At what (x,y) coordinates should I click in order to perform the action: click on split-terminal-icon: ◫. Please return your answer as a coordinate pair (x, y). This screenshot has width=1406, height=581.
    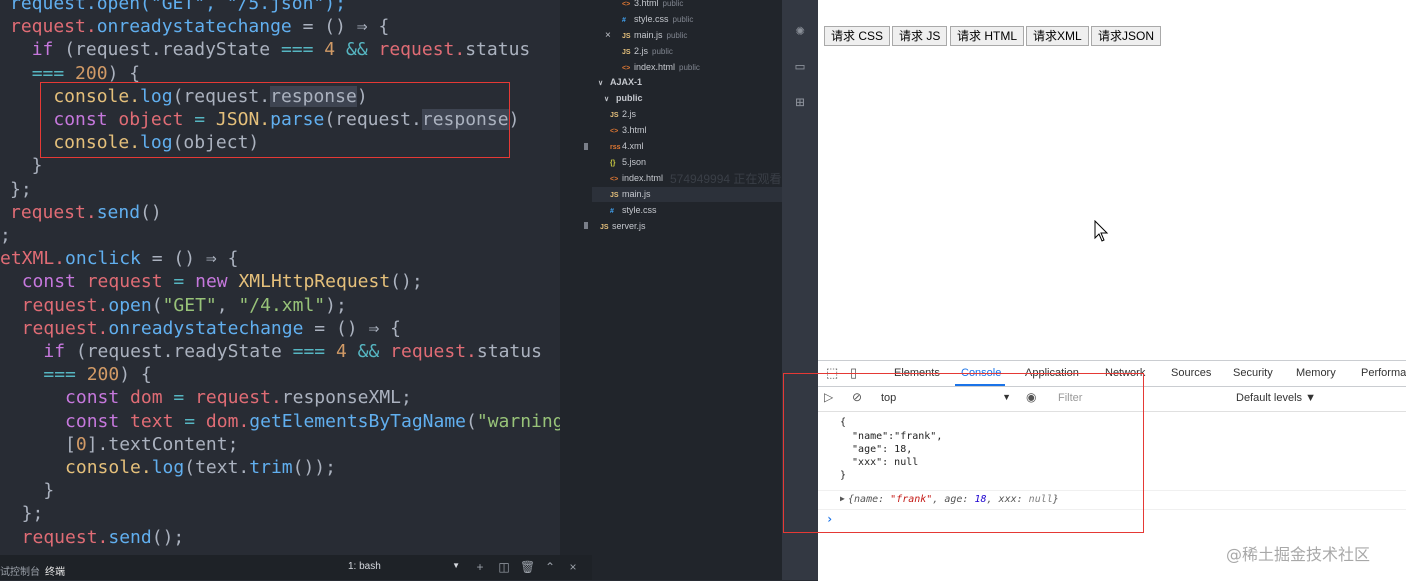
    Looking at the image, I should click on (504, 567).